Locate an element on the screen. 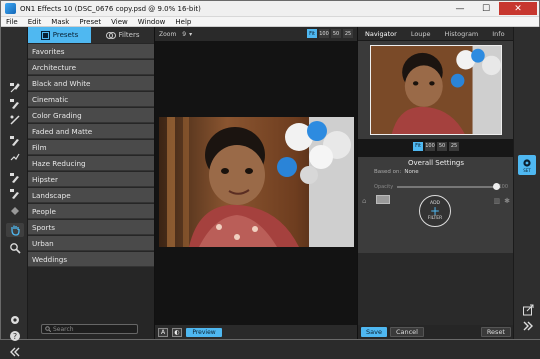  zoom-buttons: Fit 100 50 25 is located at coordinates (330, 33).